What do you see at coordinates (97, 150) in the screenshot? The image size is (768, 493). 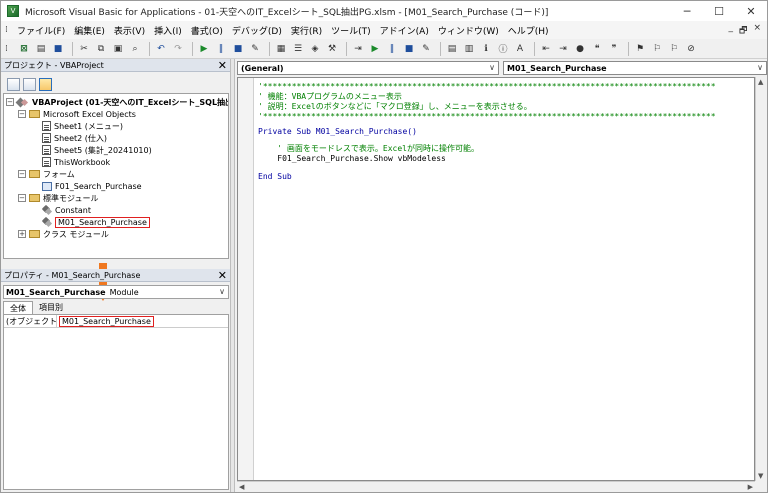 I see `tree-item-sheet5: Sheet5 (集計_20241010)` at bounding box center [97, 150].